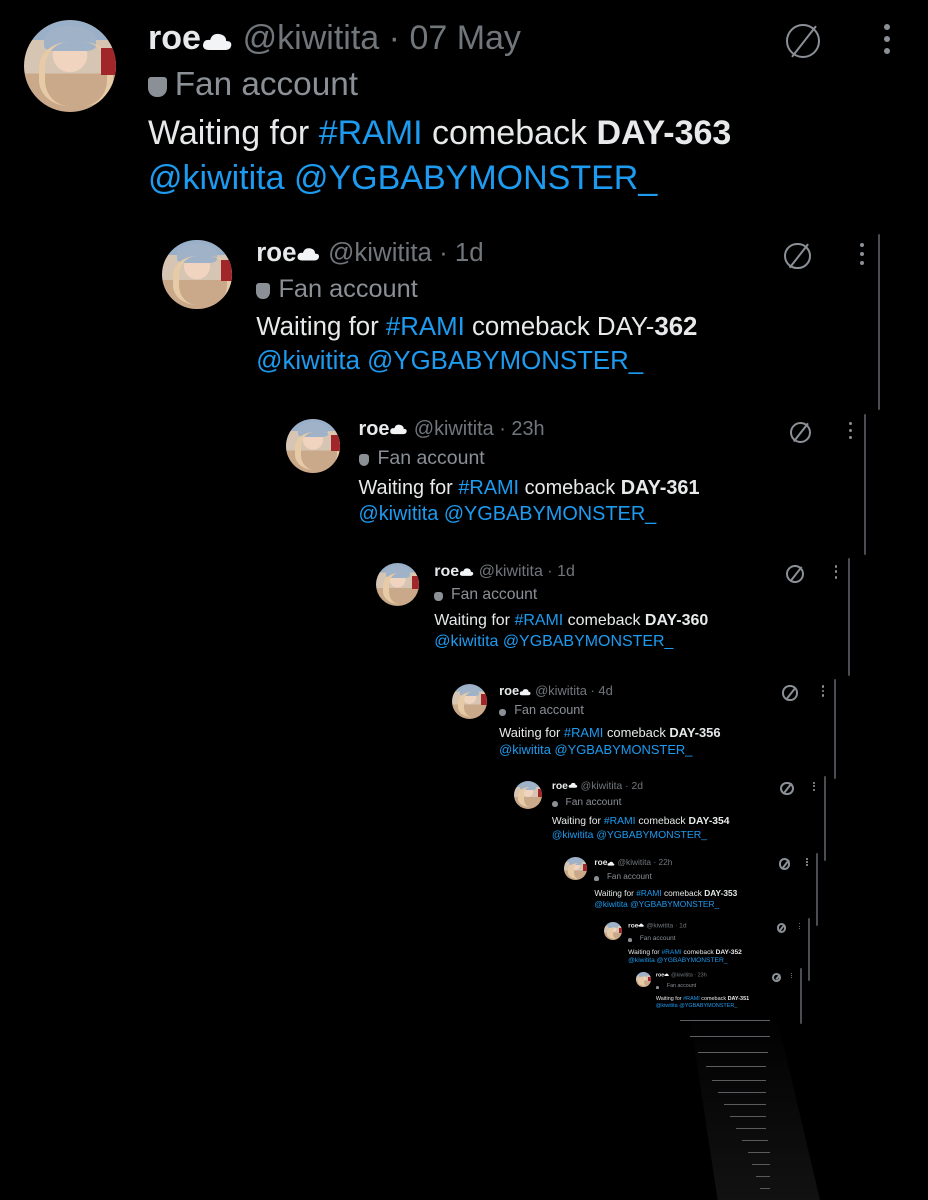 The image size is (928, 1200). What do you see at coordinates (695, 733) in the screenshot?
I see `day-counter: DAY-356` at bounding box center [695, 733].